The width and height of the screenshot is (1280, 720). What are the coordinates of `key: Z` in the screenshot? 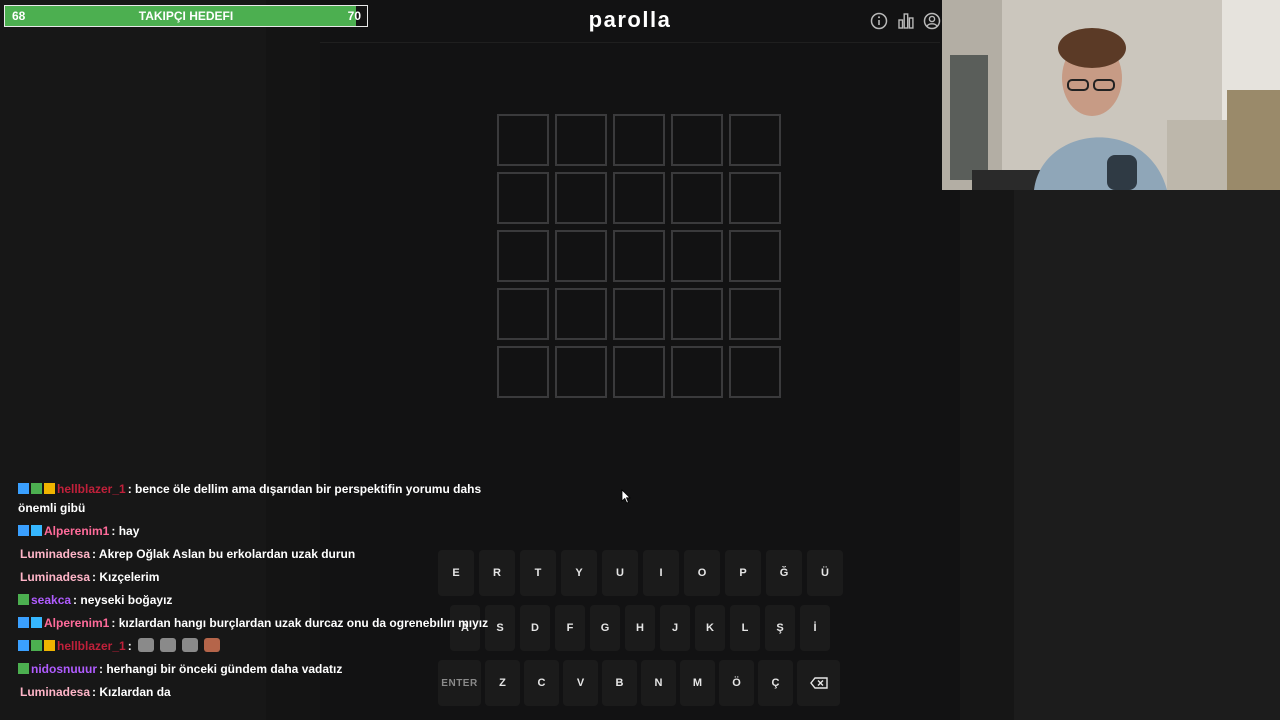 It's located at (502, 683).